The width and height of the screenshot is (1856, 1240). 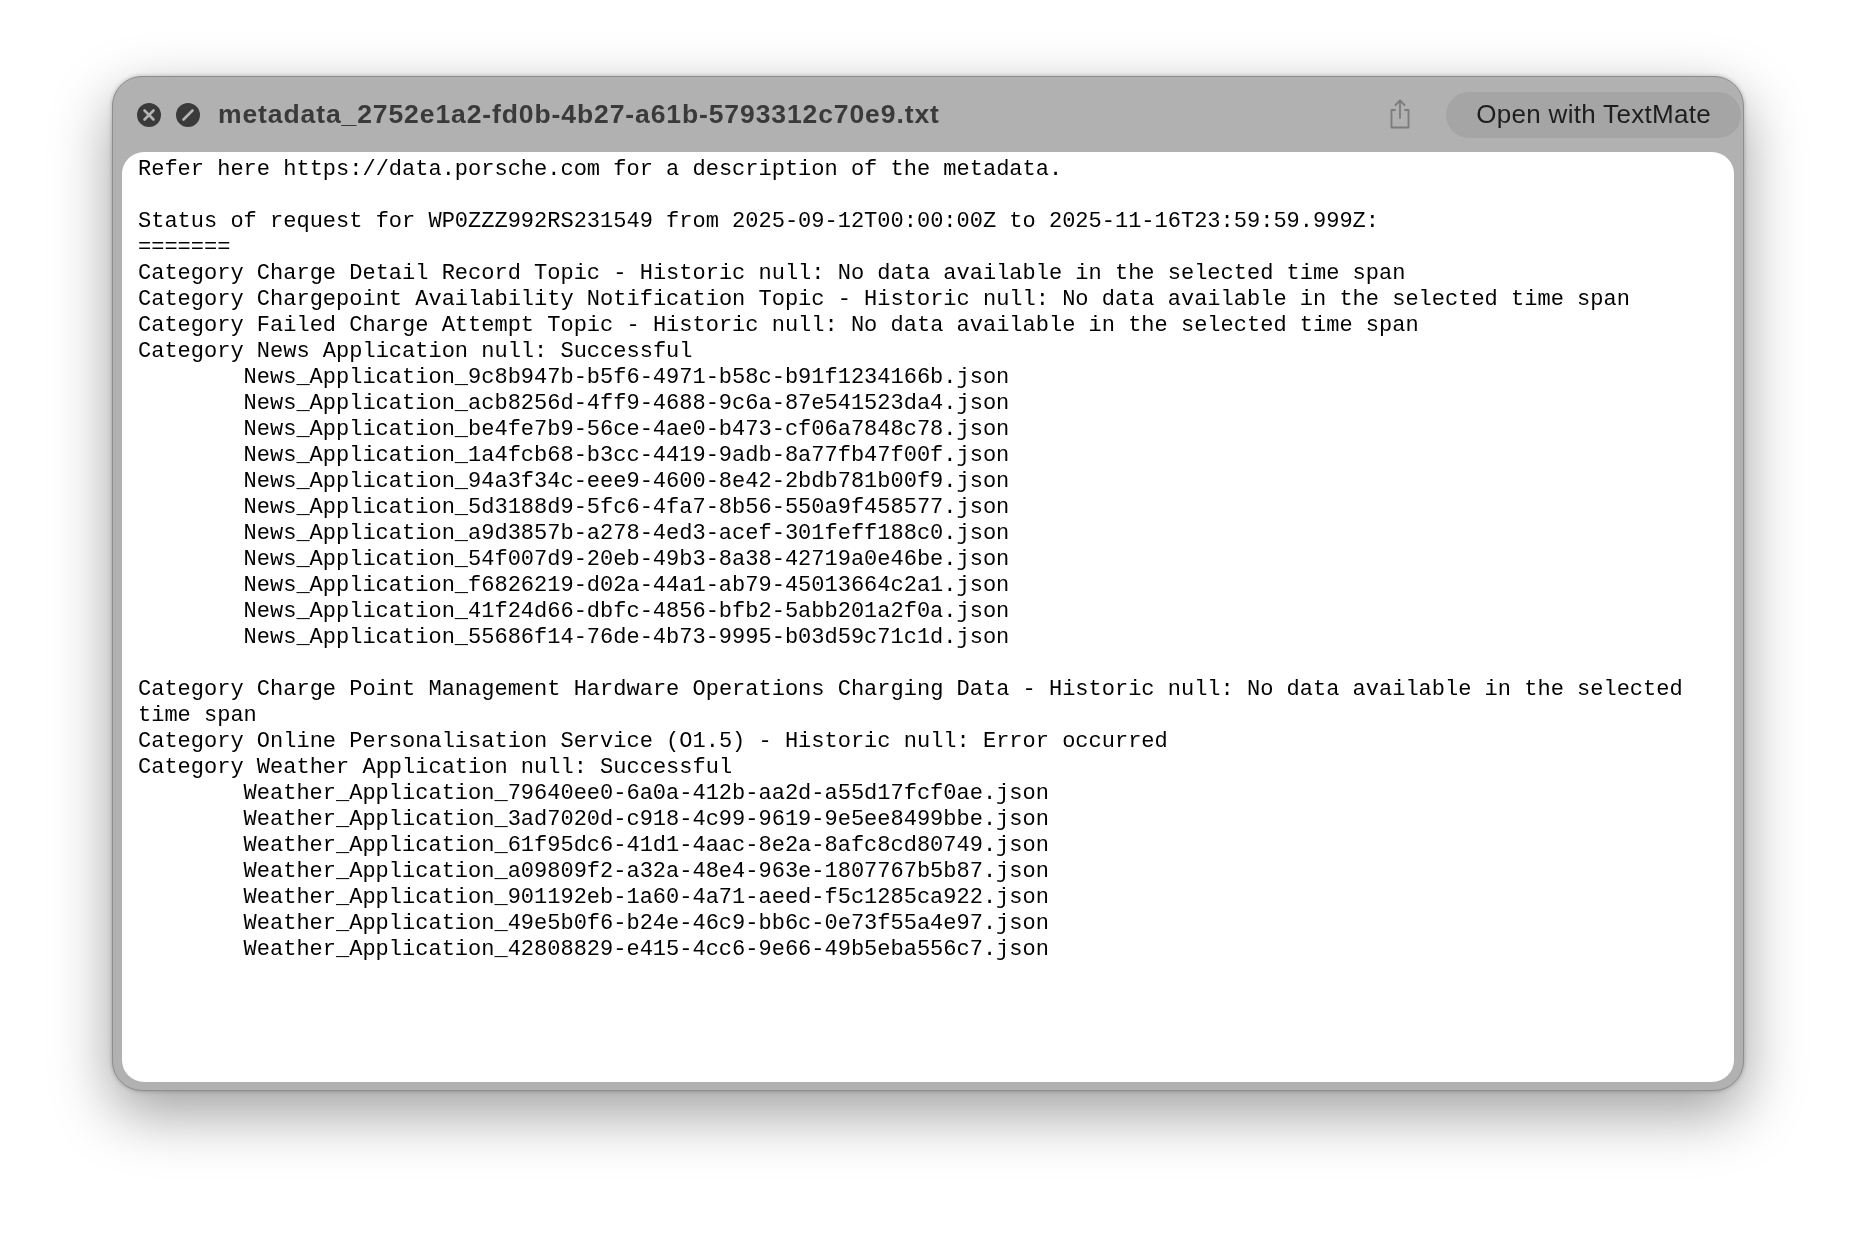 What do you see at coordinates (627, 456) in the screenshot?
I see `file-name: News_Application_1a4fcb68-b3cc-4419-9adb-8a77fb47f00f.json` at bounding box center [627, 456].